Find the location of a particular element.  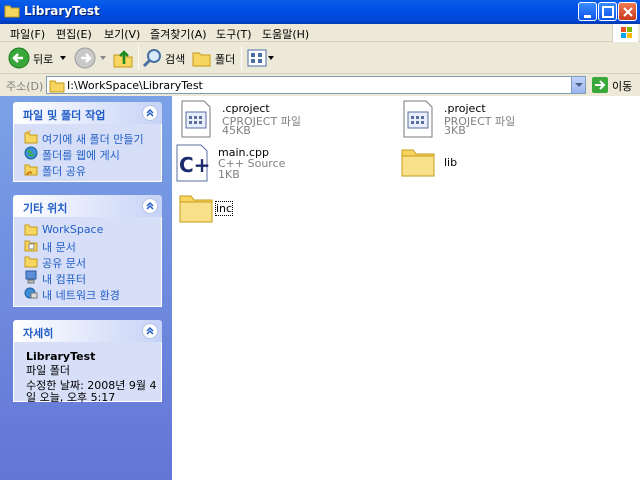

menu-view: 보기(V) is located at coordinates (122, 34).